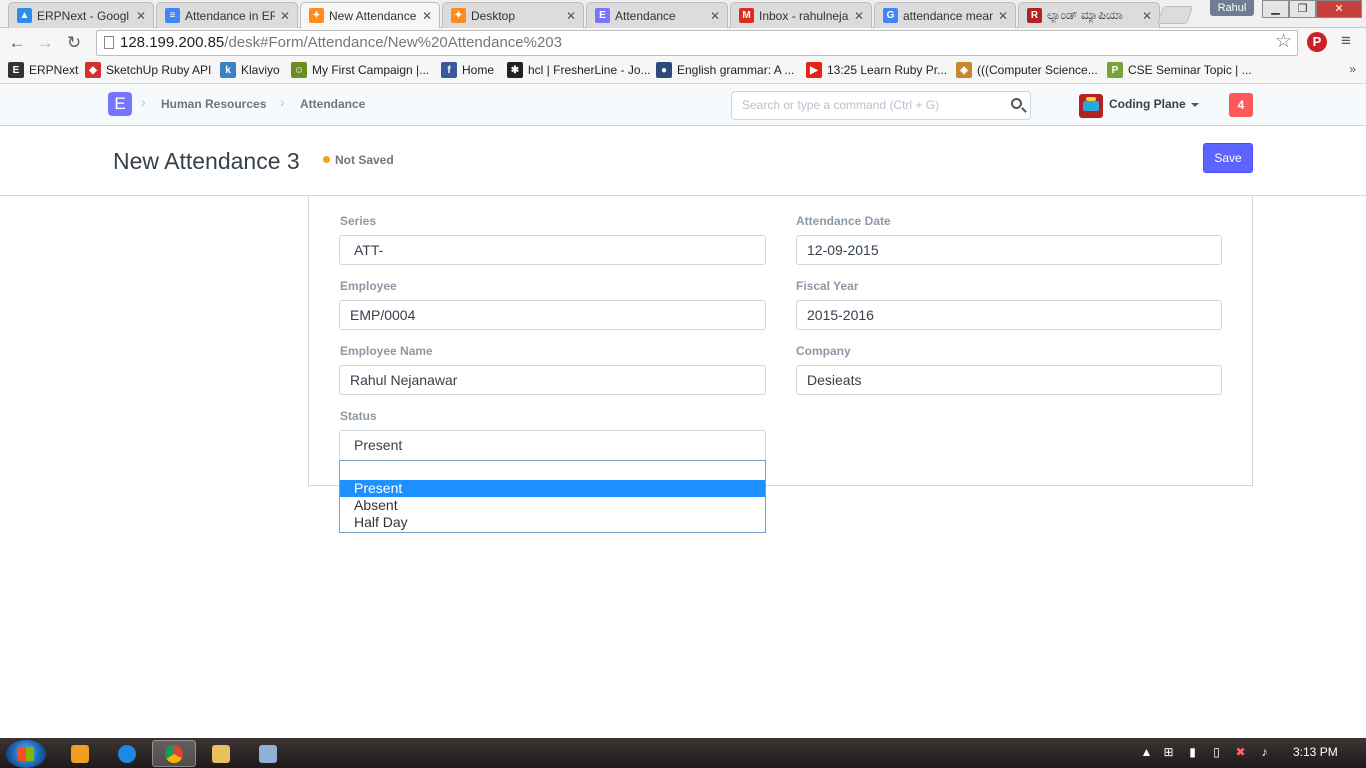 The height and width of the screenshot is (768, 1366). I want to click on bookmark-item: k Klaviyo, so click(250, 70).